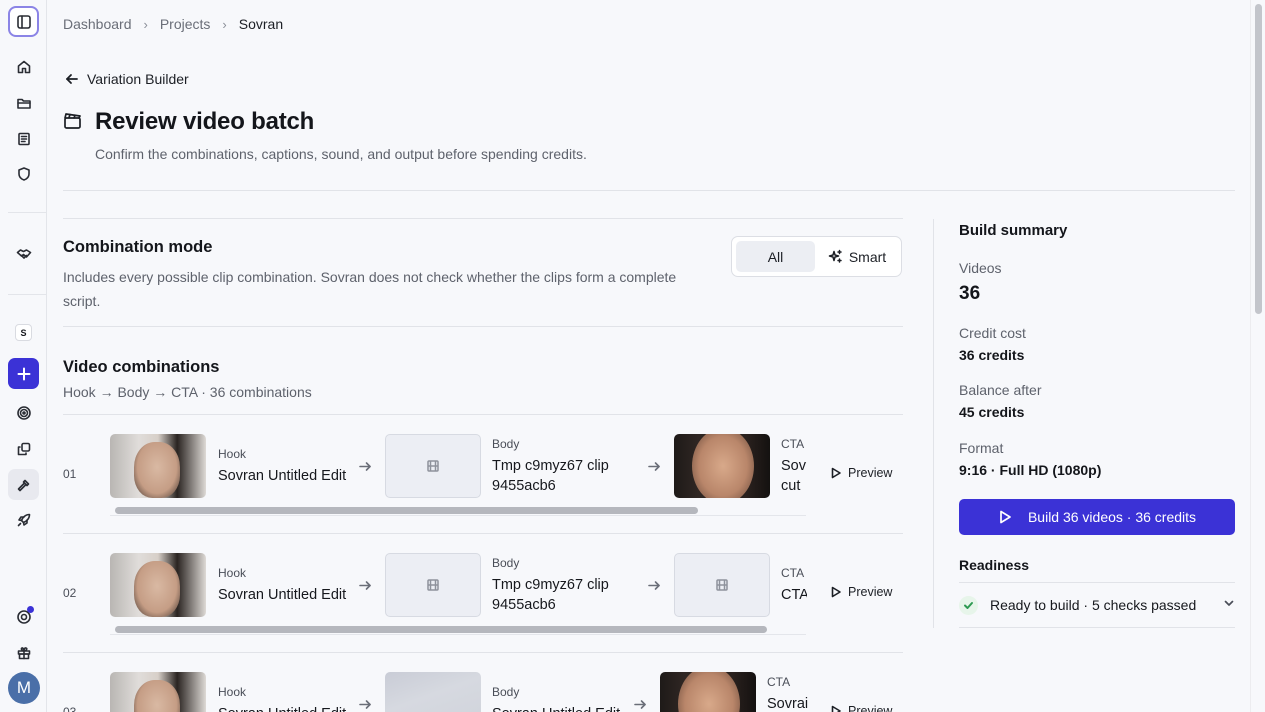  Describe the element at coordinates (27, 294) in the screenshot. I see `sidebar-divider` at that location.